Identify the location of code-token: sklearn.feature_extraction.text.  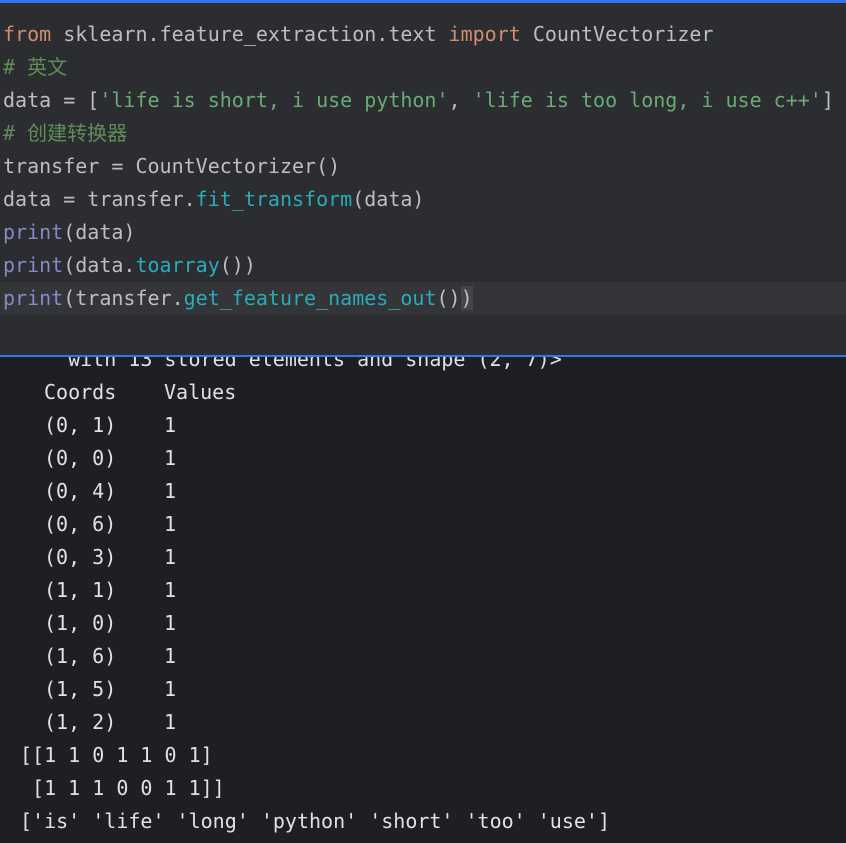
(250, 34).